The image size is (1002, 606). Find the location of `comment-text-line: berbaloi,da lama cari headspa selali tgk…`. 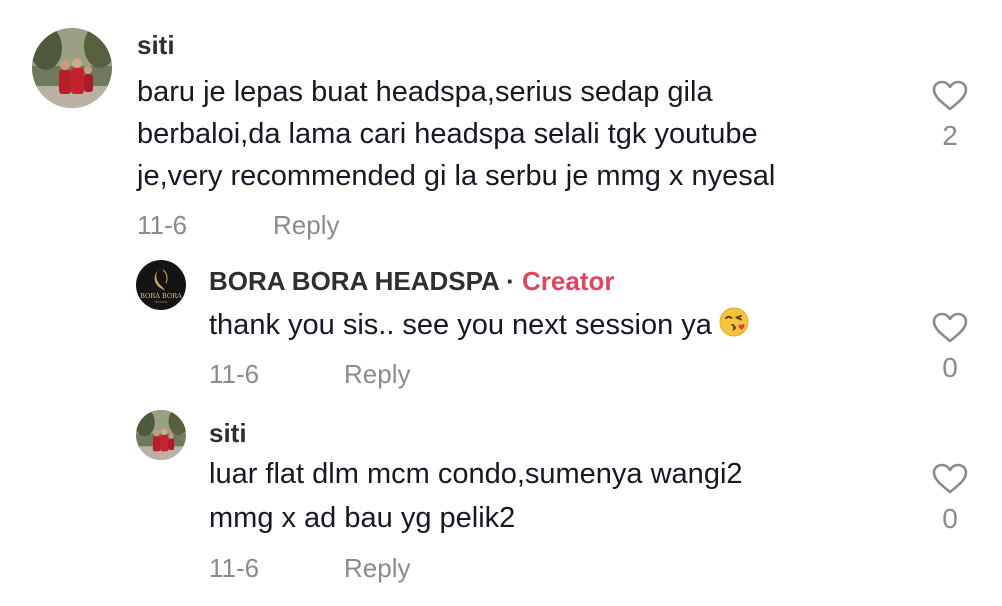

comment-text-line: berbaloi,da lama cari headspa selali tgk… is located at coordinates (447, 134).